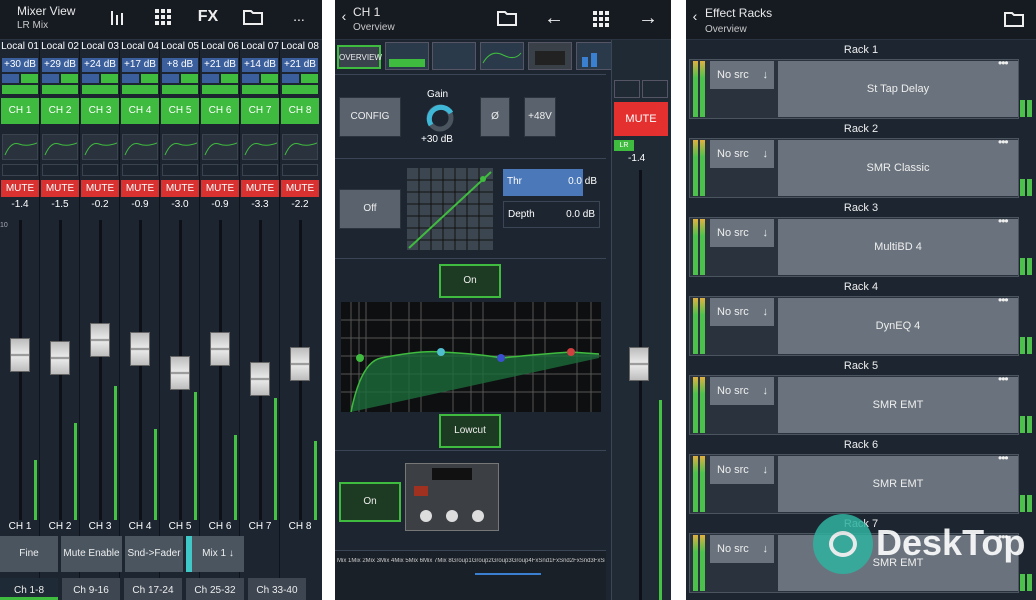 Image resolution: width=1036 pixels, height=600 pixels. Describe the element at coordinates (140, 111) in the screenshot. I see `channel-select-button: CH 4` at that location.